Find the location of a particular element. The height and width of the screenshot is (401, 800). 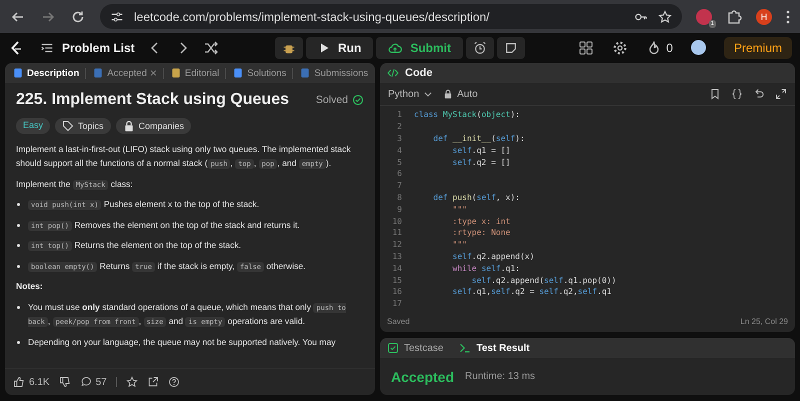

braces-icon is located at coordinates (737, 94).